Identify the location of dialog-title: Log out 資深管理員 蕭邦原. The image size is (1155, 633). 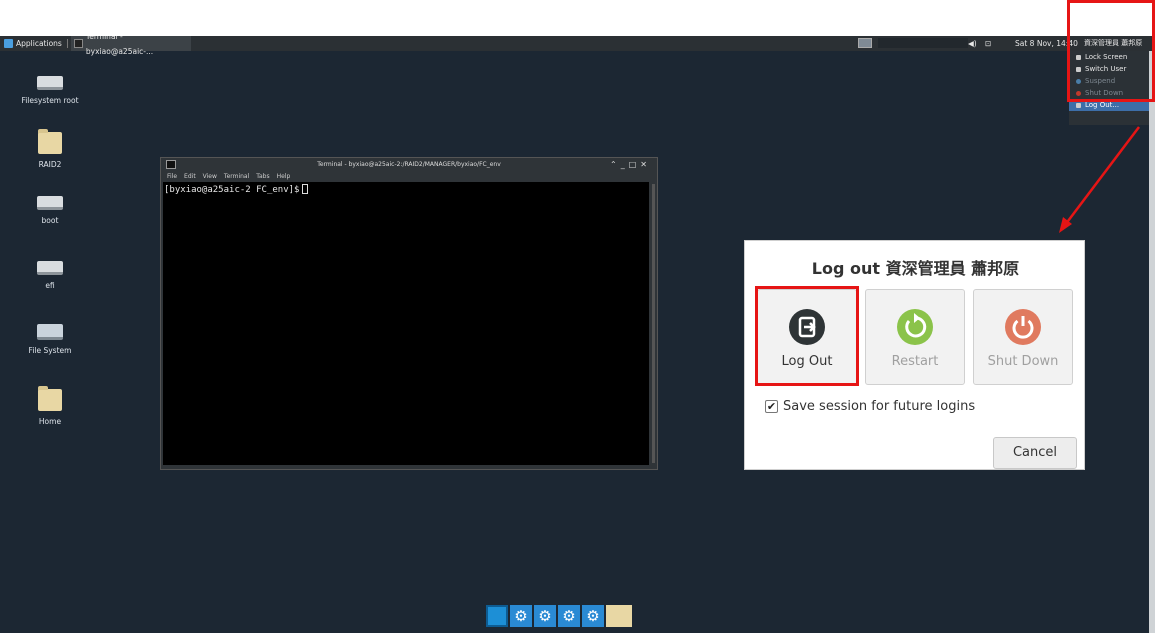
(915, 268).